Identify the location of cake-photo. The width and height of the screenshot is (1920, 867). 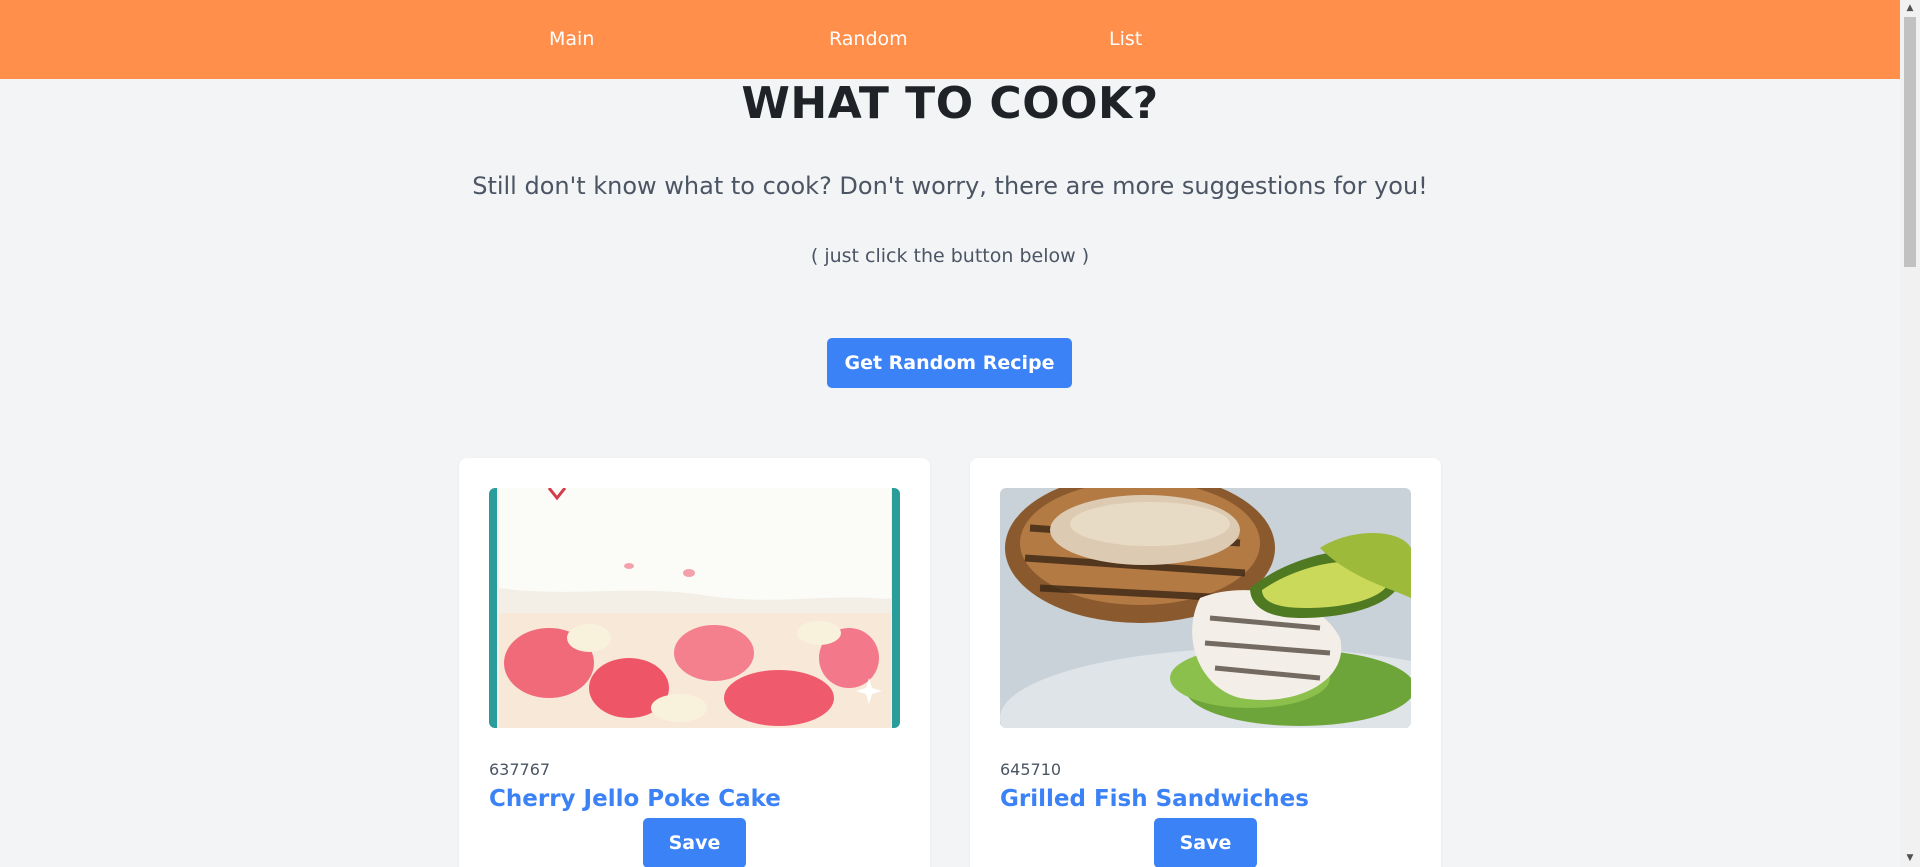
(694, 608).